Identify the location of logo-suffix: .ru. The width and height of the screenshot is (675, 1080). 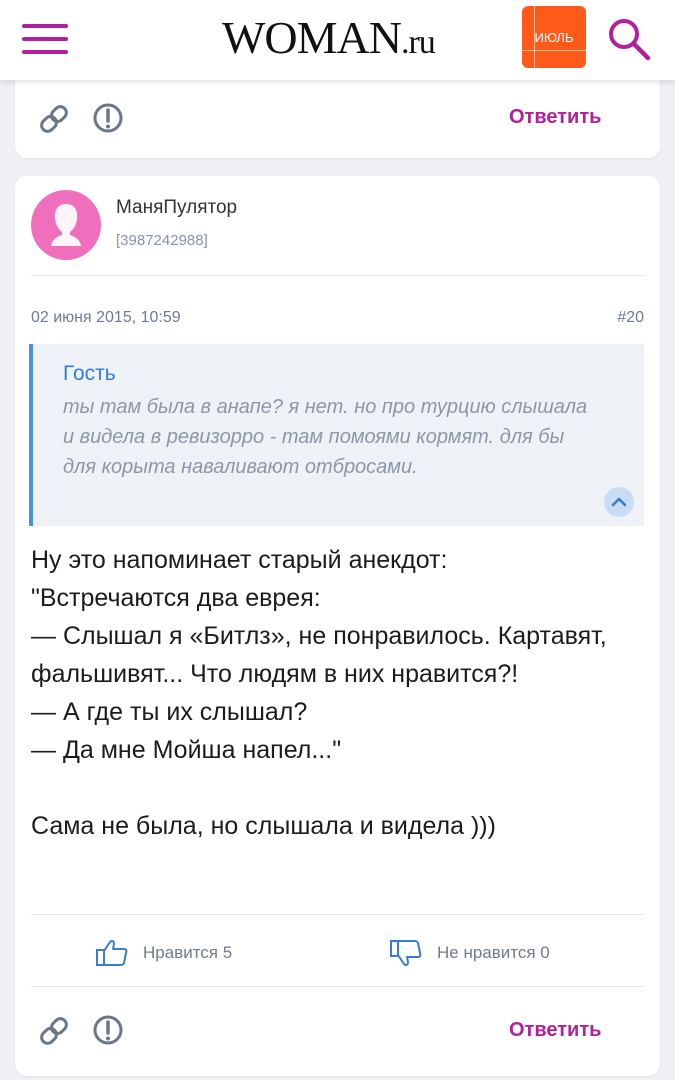
(418, 42).